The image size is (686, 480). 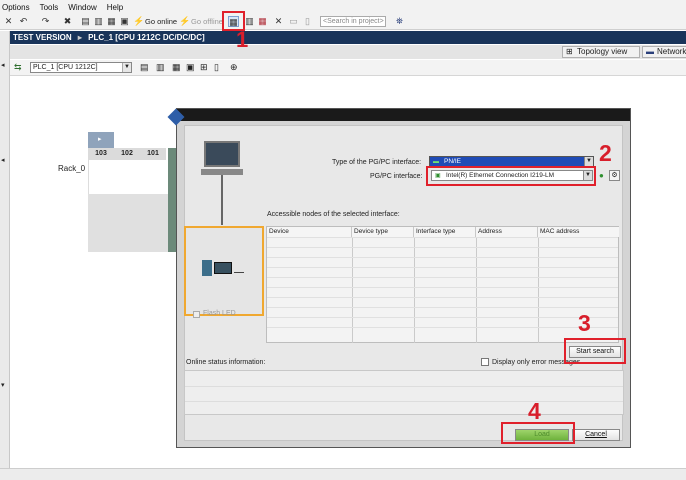 What do you see at coordinates (614, 175) in the screenshot?
I see `interface-properties-icon: ⚙` at bounding box center [614, 175].